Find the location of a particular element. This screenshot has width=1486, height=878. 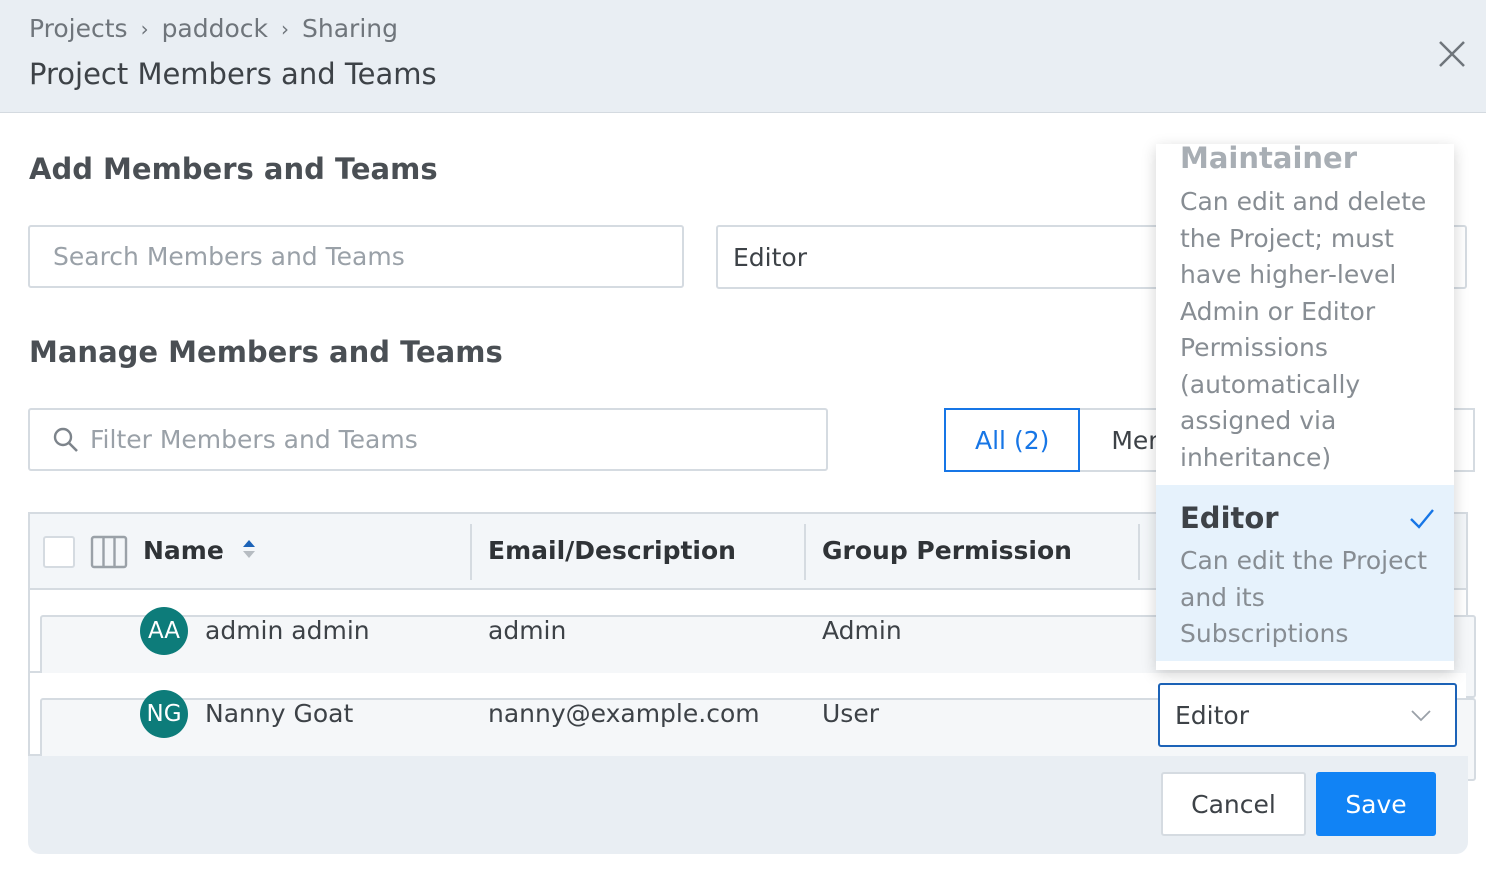

member-group-permission: Admin is located at coordinates (862, 630).